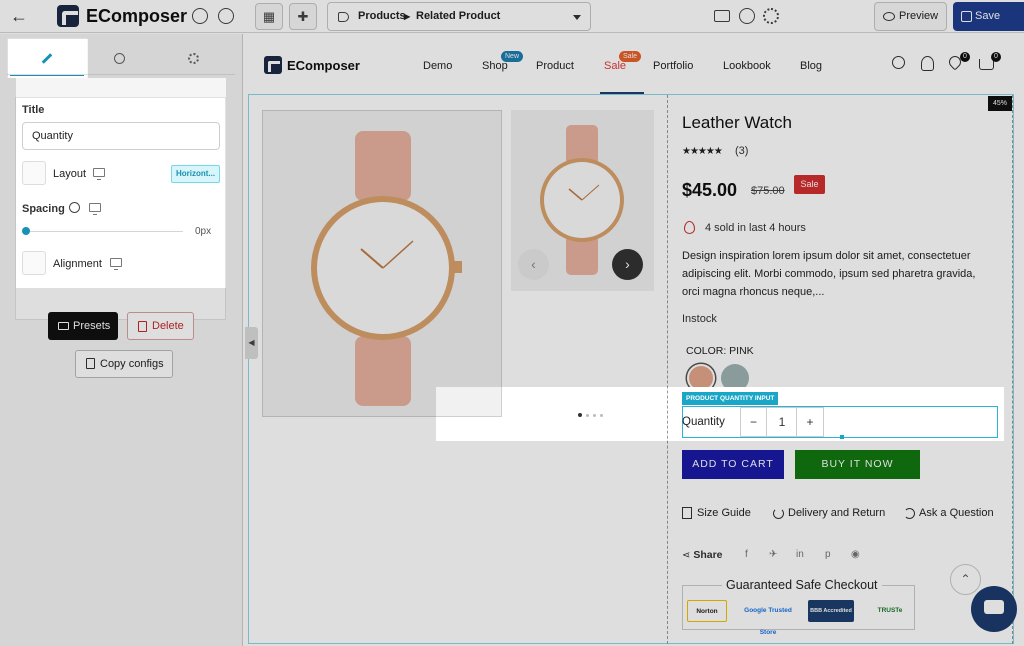  I want to click on decrease-button: −, so click(754, 422).